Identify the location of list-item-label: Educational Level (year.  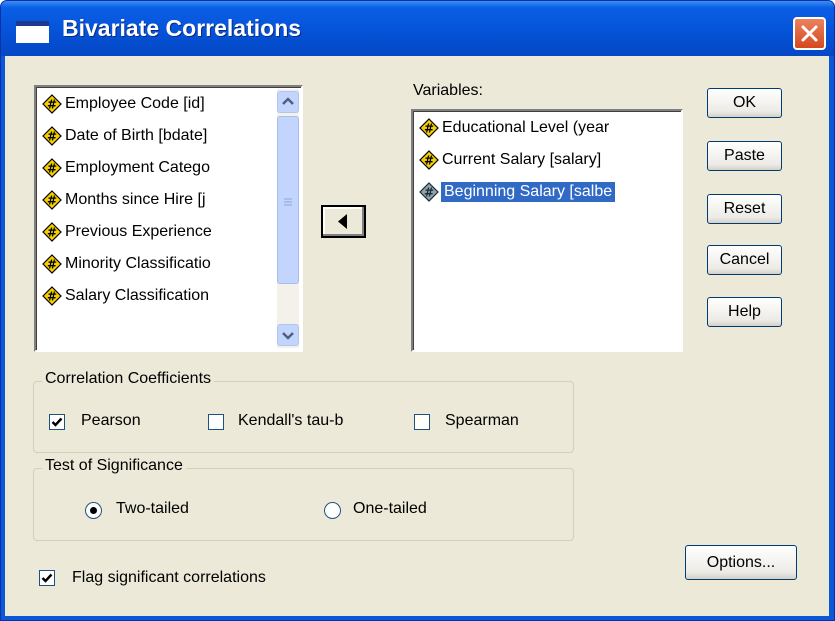
(526, 127).